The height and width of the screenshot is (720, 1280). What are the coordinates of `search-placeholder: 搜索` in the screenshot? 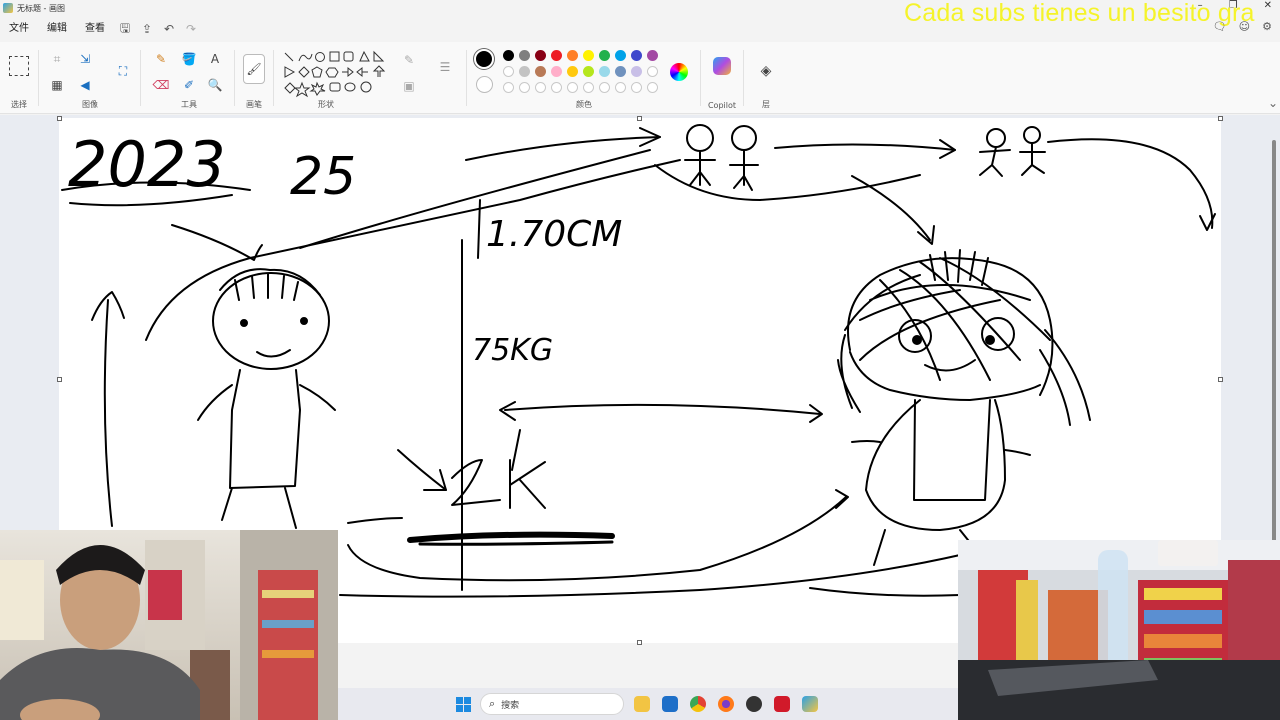 It's located at (510, 705).